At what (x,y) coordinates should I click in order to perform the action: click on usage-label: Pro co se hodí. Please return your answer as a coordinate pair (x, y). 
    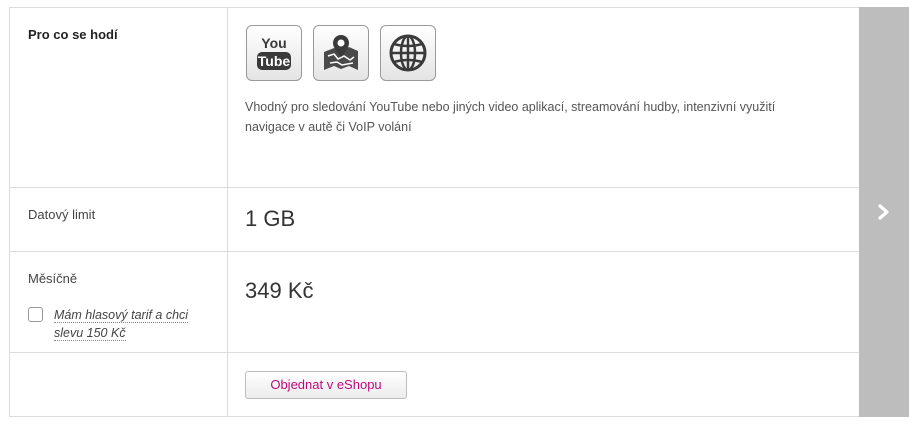
    Looking at the image, I should click on (73, 34).